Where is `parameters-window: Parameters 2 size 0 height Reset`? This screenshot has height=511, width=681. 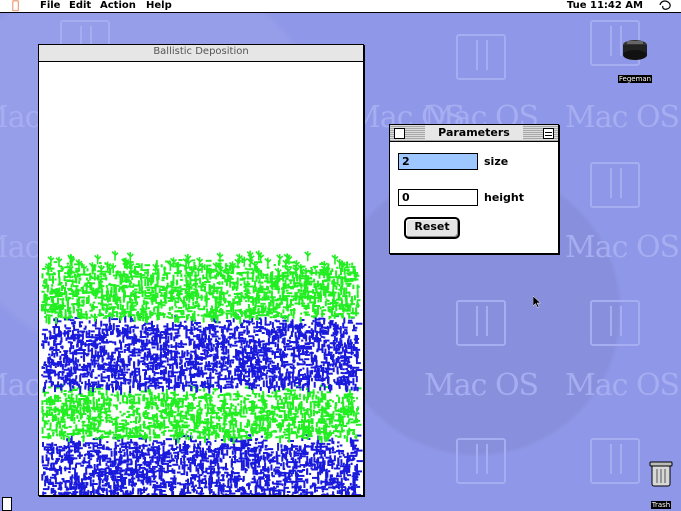
parameters-window: Parameters 2 size 0 height Reset is located at coordinates (474, 189).